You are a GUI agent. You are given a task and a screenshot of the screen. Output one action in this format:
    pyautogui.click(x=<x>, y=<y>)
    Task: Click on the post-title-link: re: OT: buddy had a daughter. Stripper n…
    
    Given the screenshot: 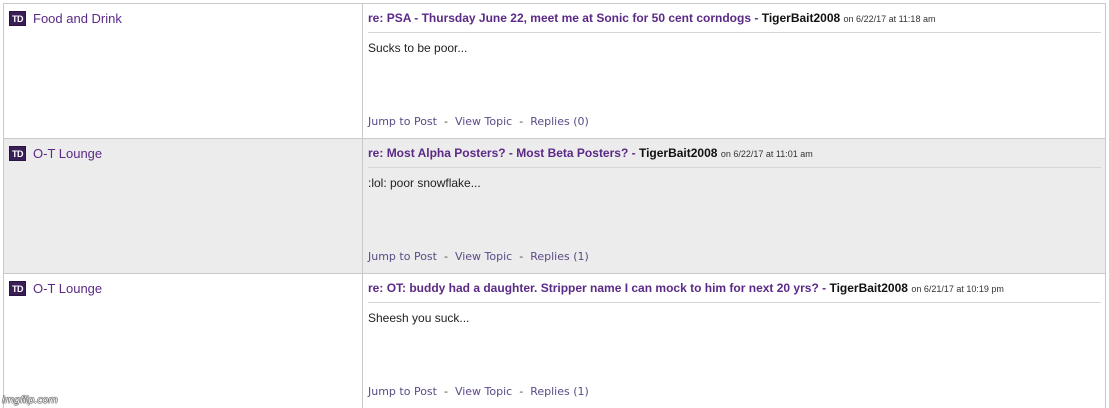 What is the action you would take?
    pyautogui.click(x=593, y=288)
    